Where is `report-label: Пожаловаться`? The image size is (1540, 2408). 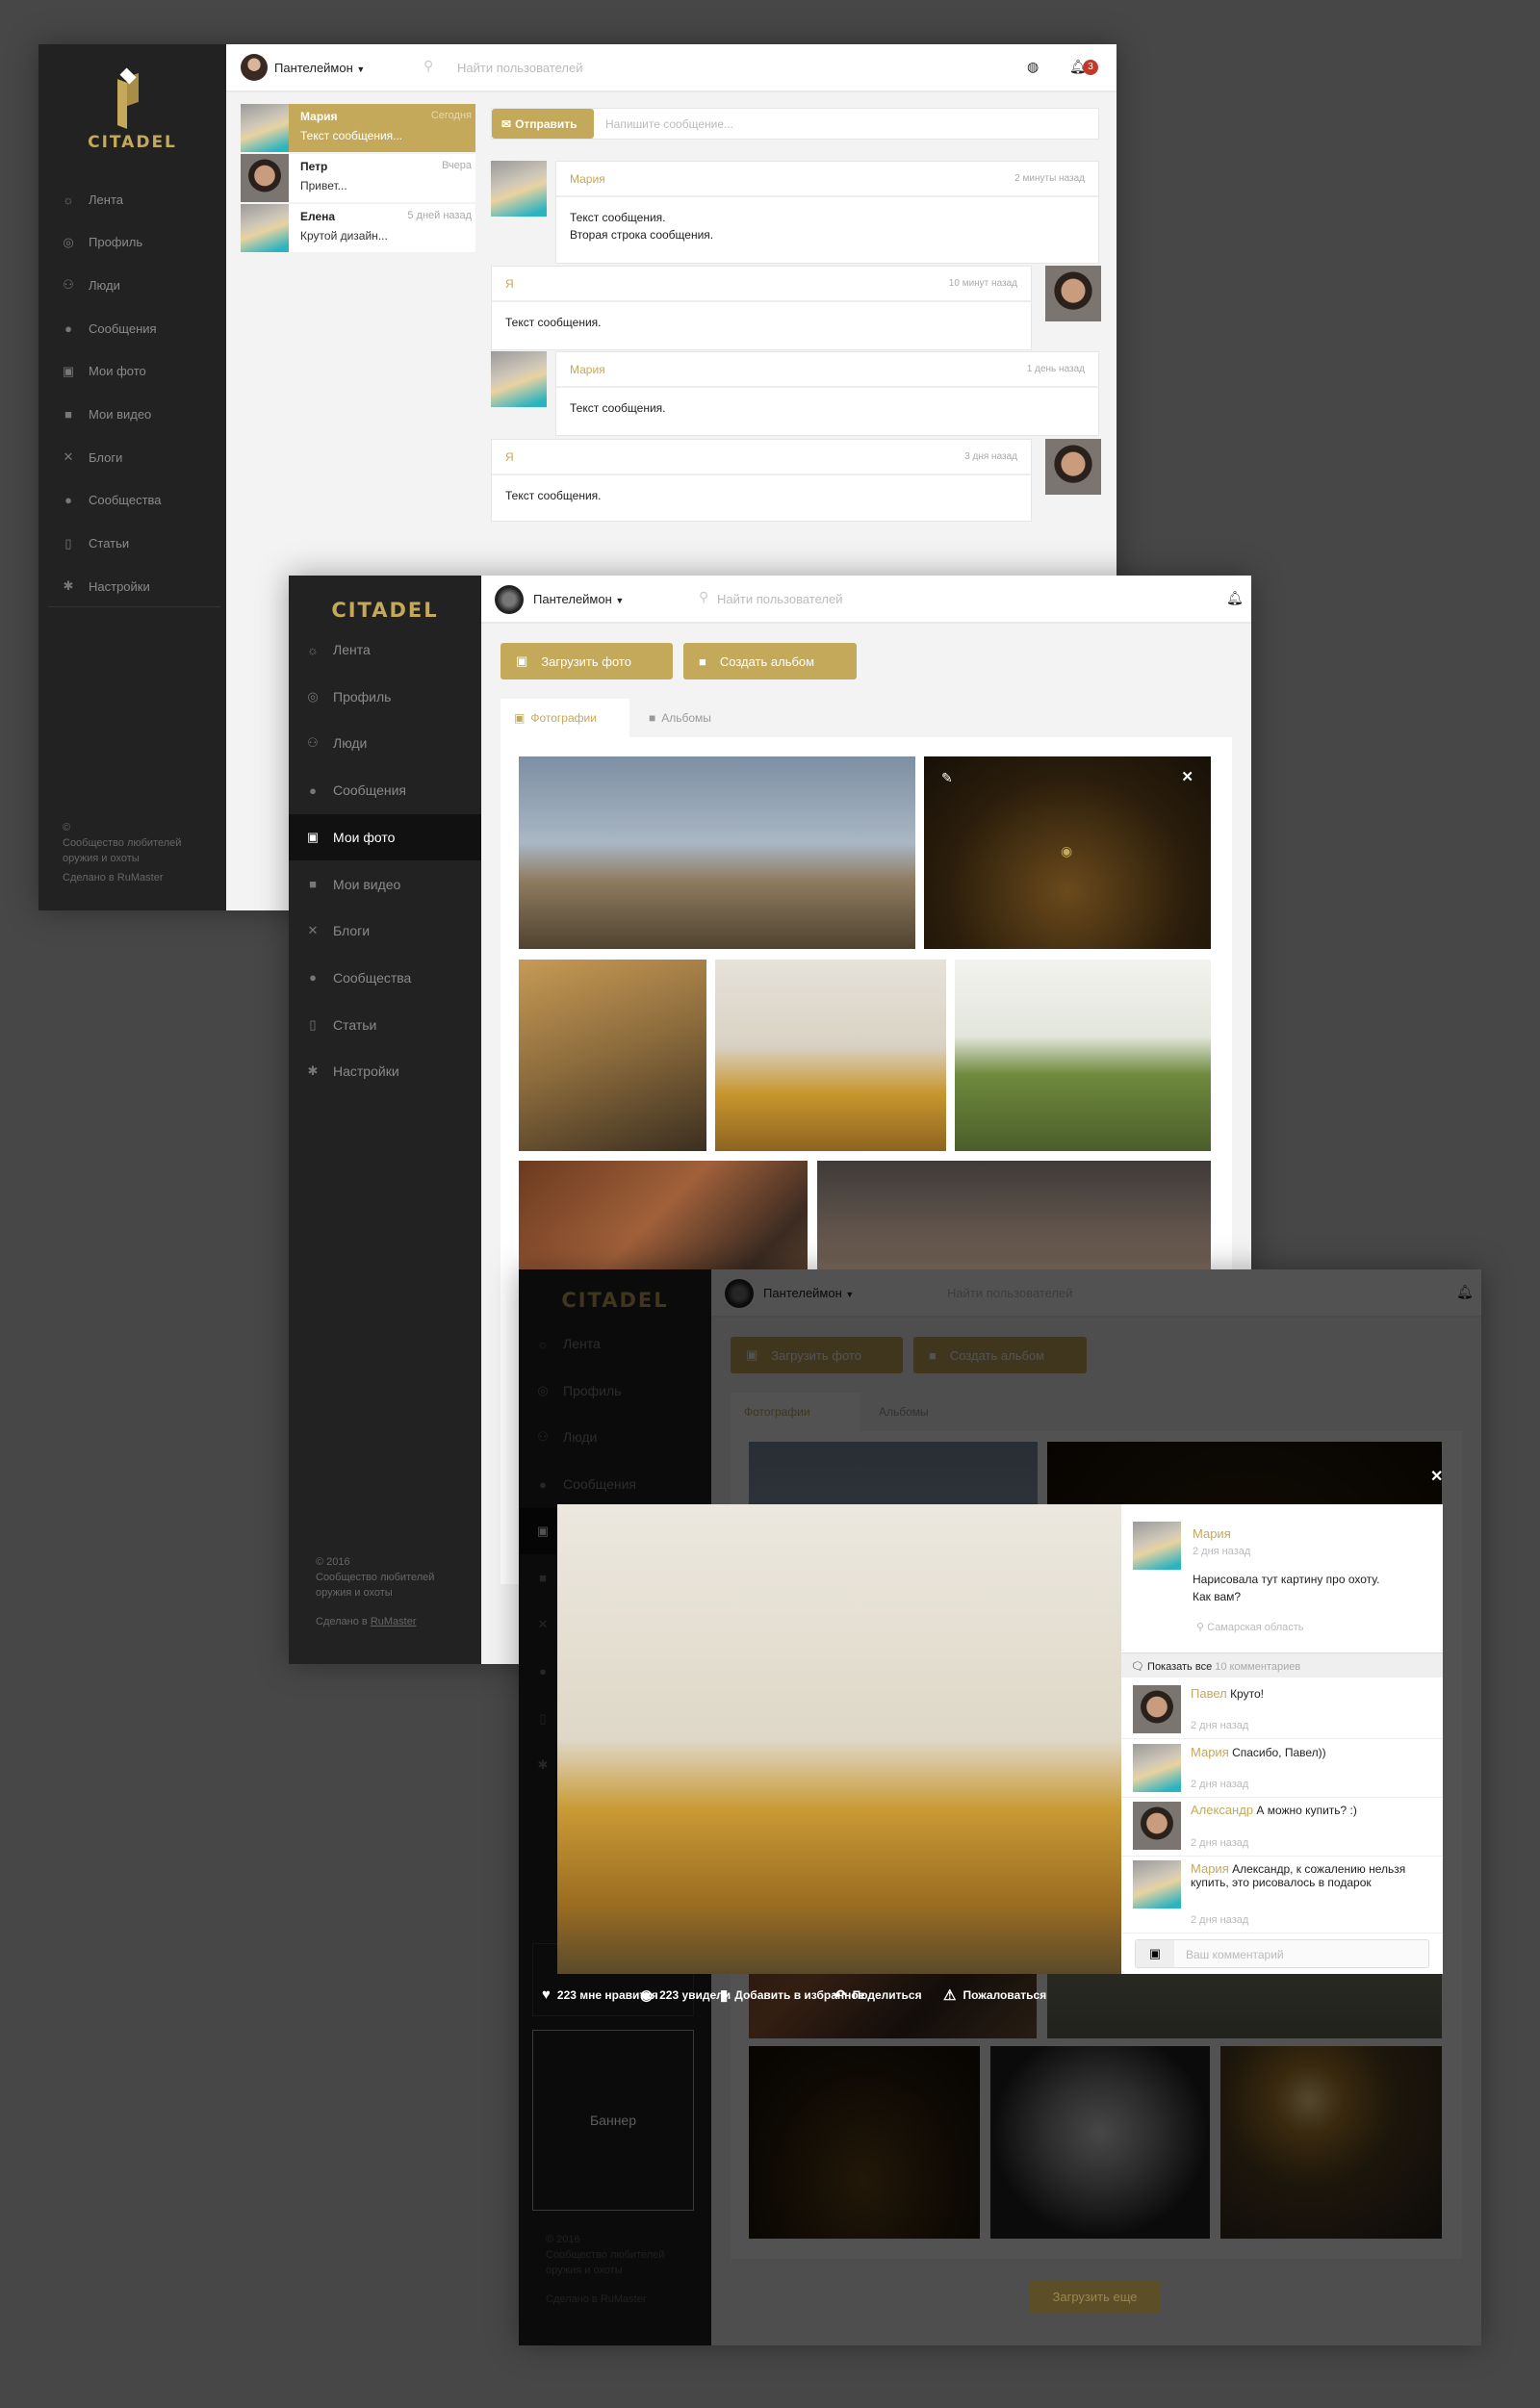 report-label: Пожаловаться is located at coordinates (1004, 1995).